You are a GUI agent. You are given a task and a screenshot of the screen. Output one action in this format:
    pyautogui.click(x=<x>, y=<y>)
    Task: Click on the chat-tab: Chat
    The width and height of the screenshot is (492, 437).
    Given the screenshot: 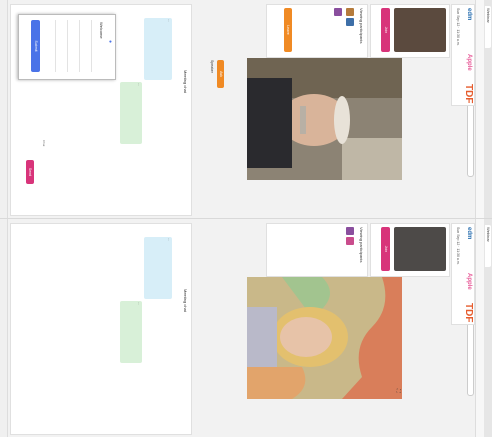 What is the action you would take?
    pyautogui.click(x=44, y=143)
    